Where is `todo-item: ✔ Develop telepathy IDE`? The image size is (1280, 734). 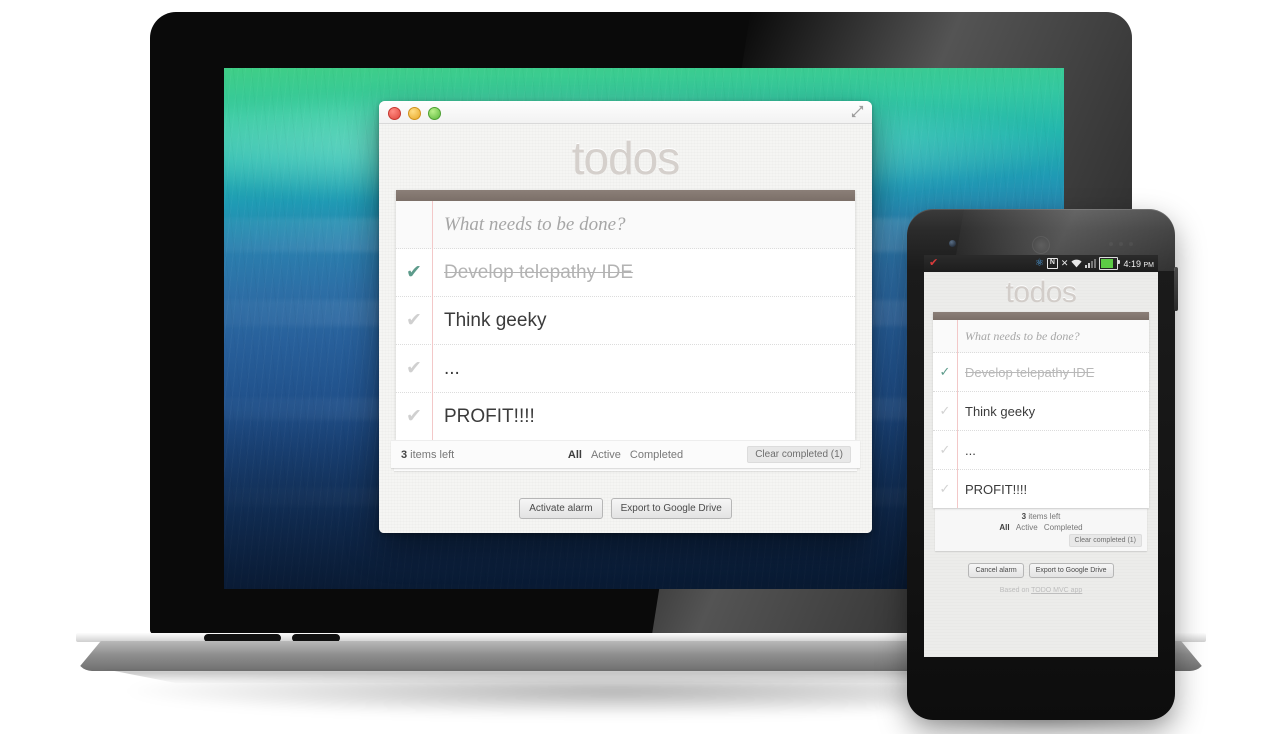
todo-item: ✔ Develop telepathy IDE is located at coordinates (625, 273).